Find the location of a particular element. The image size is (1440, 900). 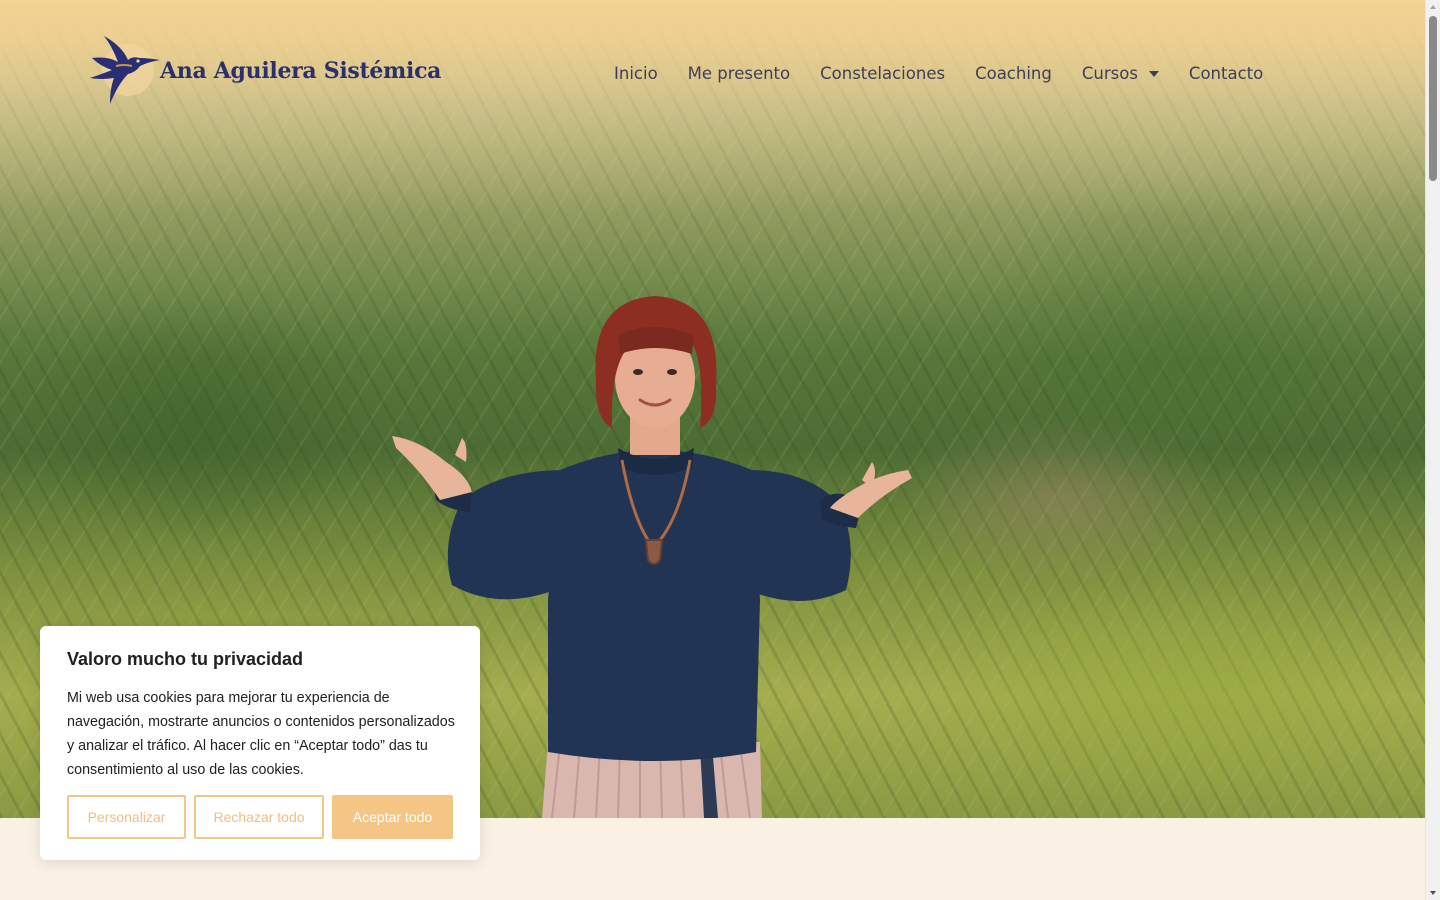

nav-item-contacto: Contacto is located at coordinates (1226, 73).